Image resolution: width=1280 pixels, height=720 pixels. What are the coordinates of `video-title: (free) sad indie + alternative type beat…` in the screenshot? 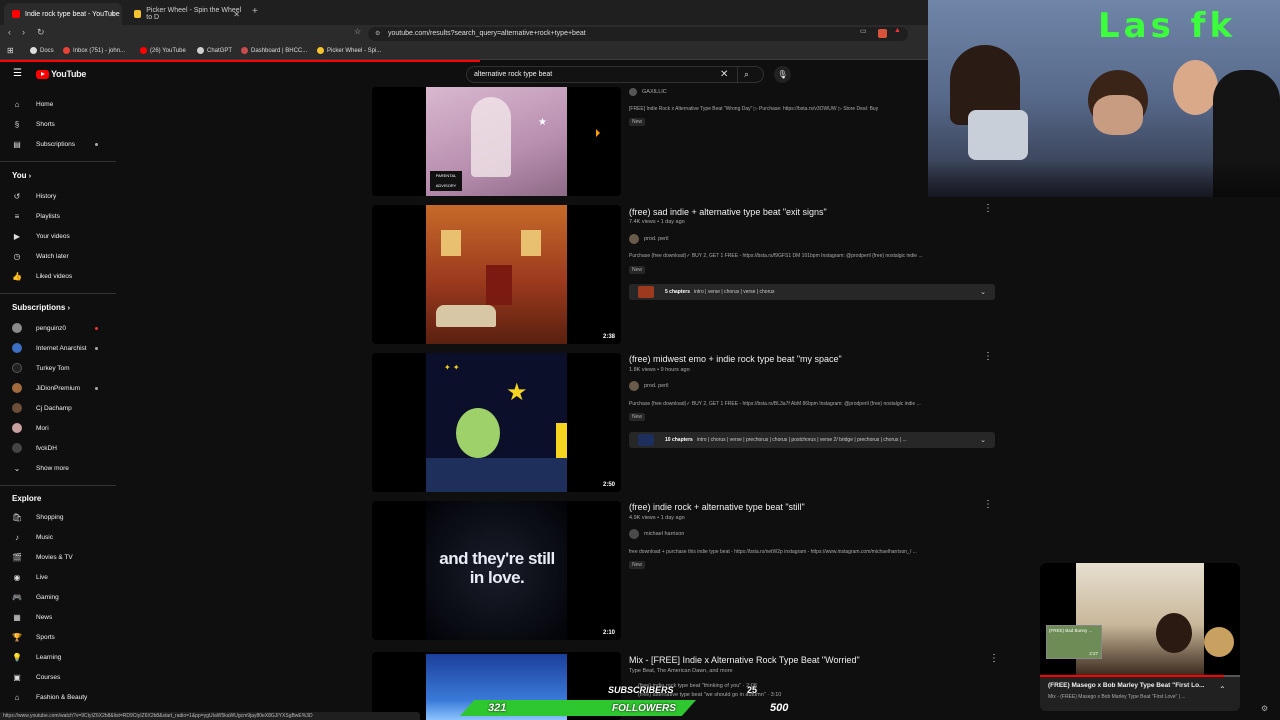 It's located at (728, 212).